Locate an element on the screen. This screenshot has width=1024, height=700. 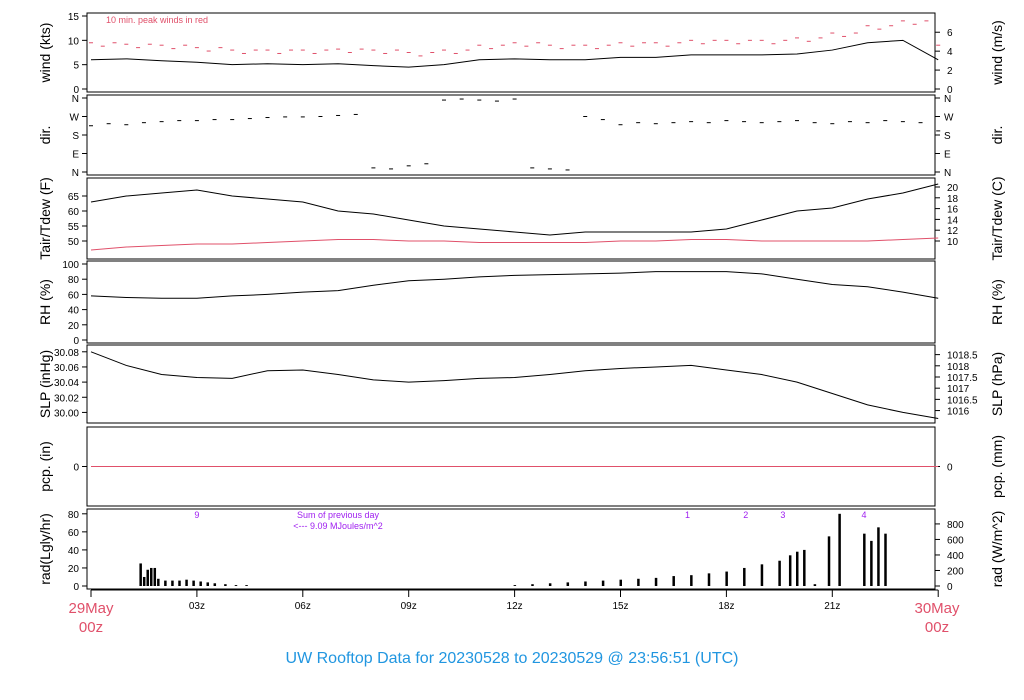
slp-ylabel-right: SLP (hPa) is located at coordinates (997, 384).